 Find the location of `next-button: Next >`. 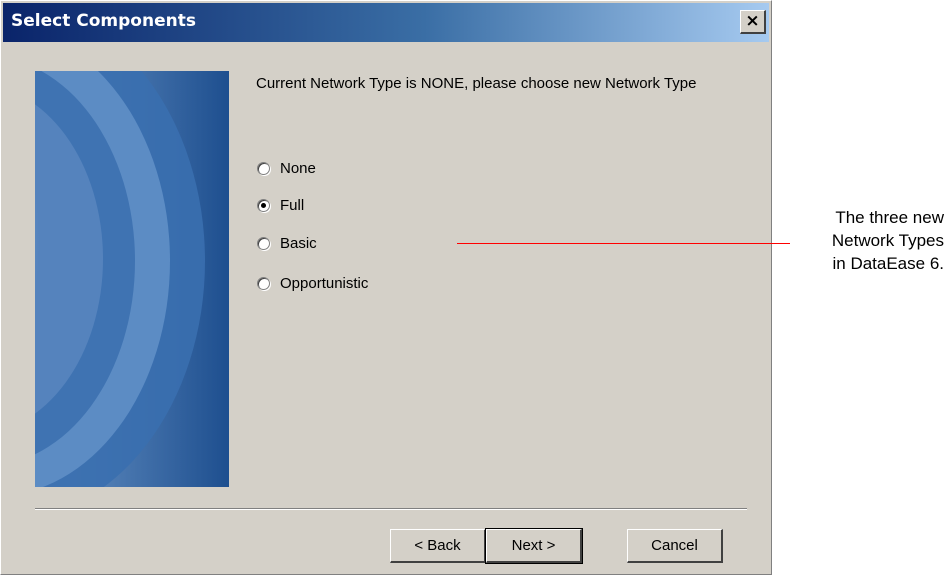

next-button: Next > is located at coordinates (534, 546).